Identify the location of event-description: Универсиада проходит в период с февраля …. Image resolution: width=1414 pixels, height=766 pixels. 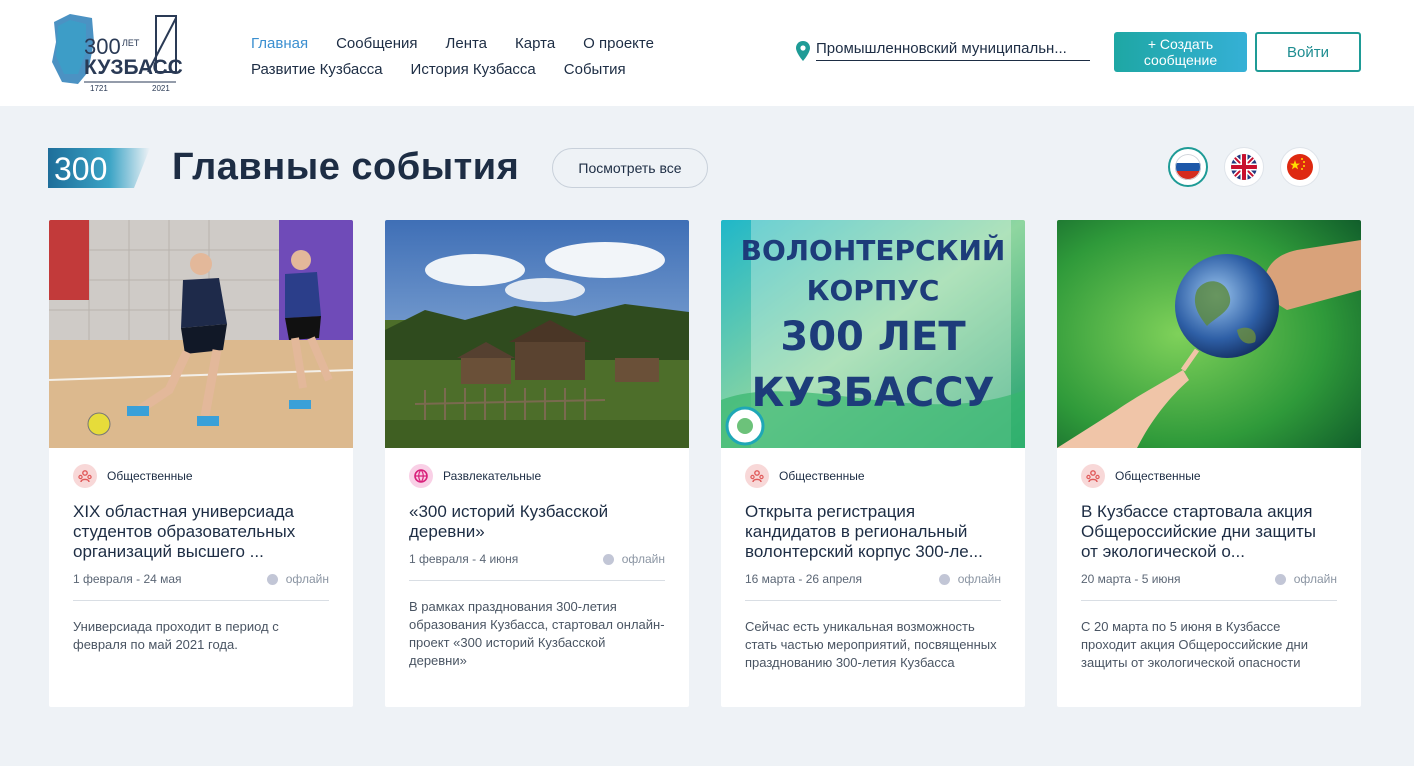
(176, 635).